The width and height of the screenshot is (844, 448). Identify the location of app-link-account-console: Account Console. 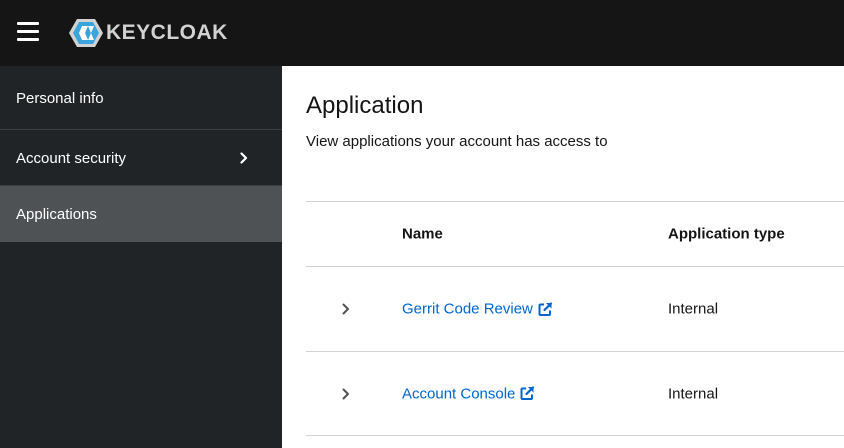
(468, 393).